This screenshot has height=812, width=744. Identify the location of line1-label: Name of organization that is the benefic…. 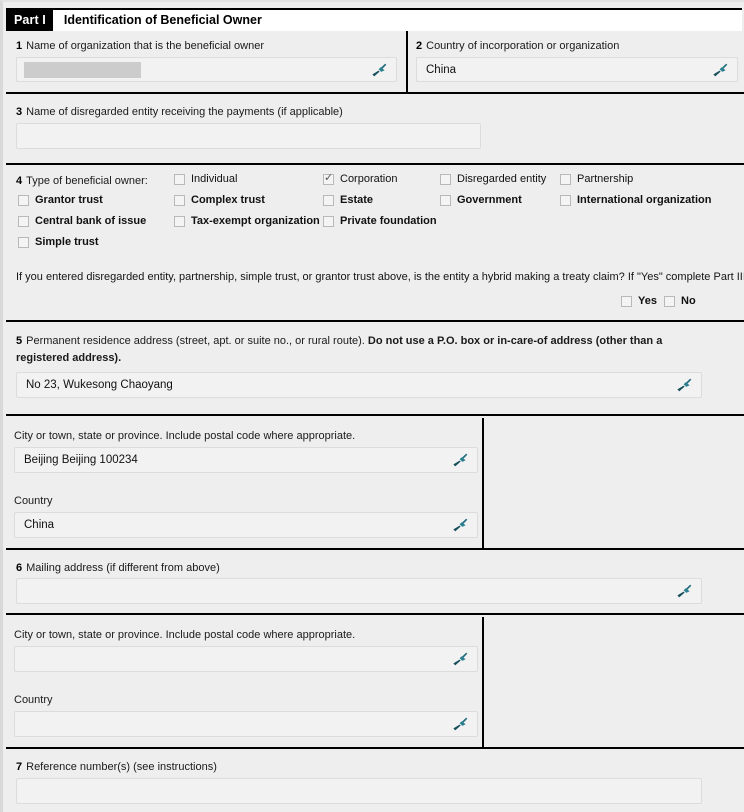
(145, 46).